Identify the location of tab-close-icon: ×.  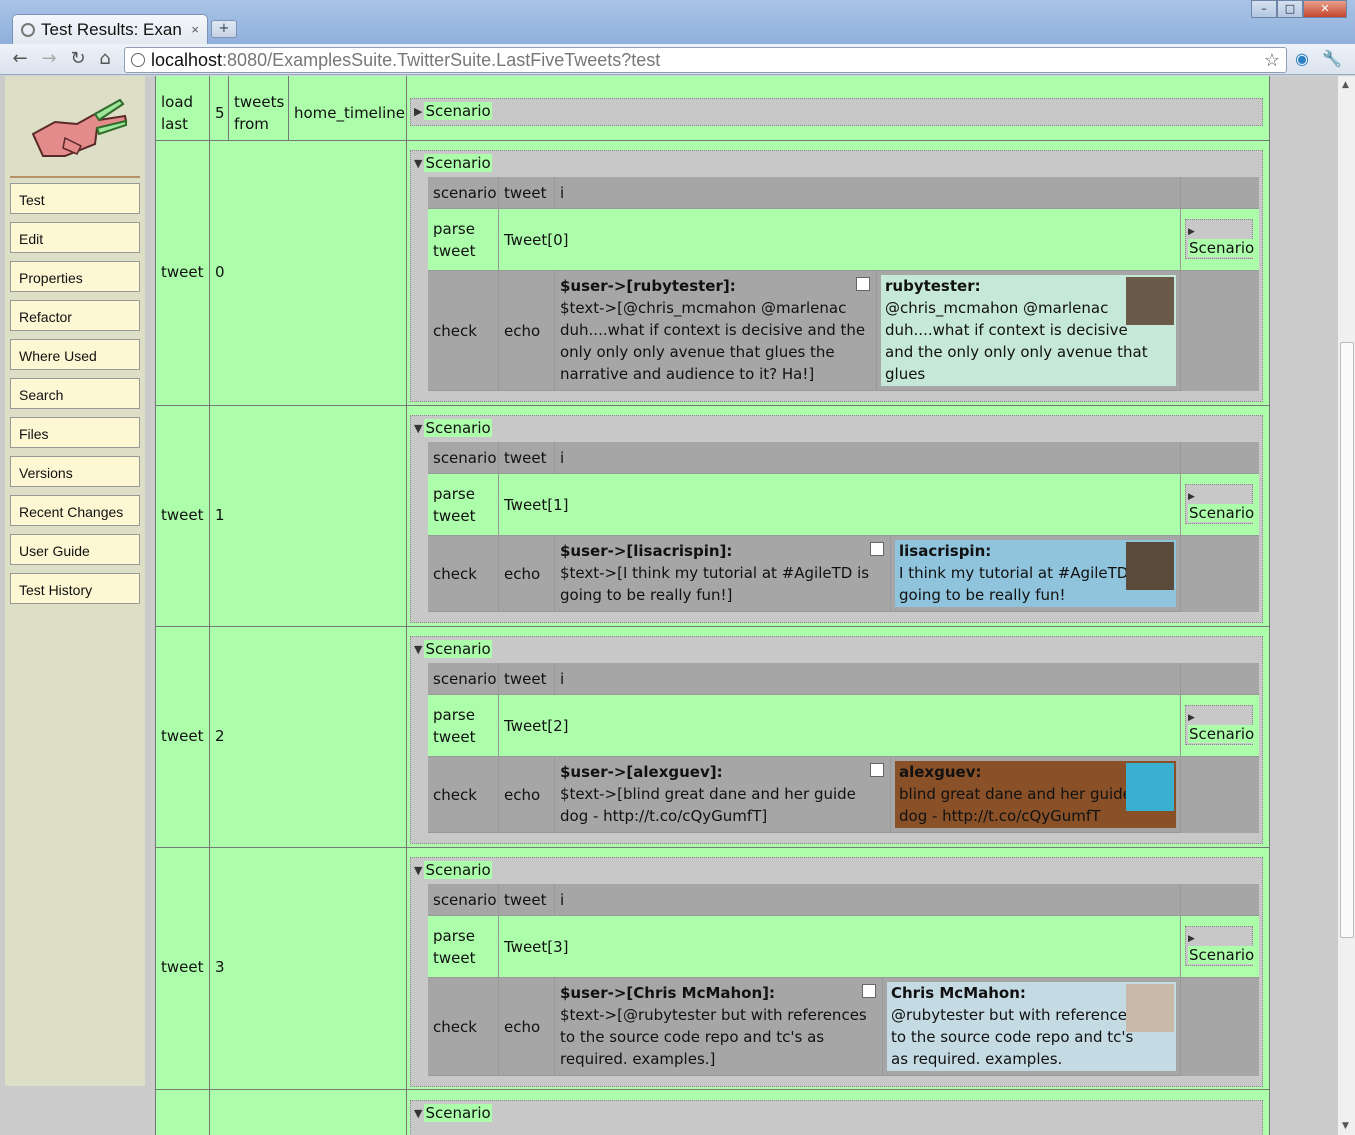
(195, 29).